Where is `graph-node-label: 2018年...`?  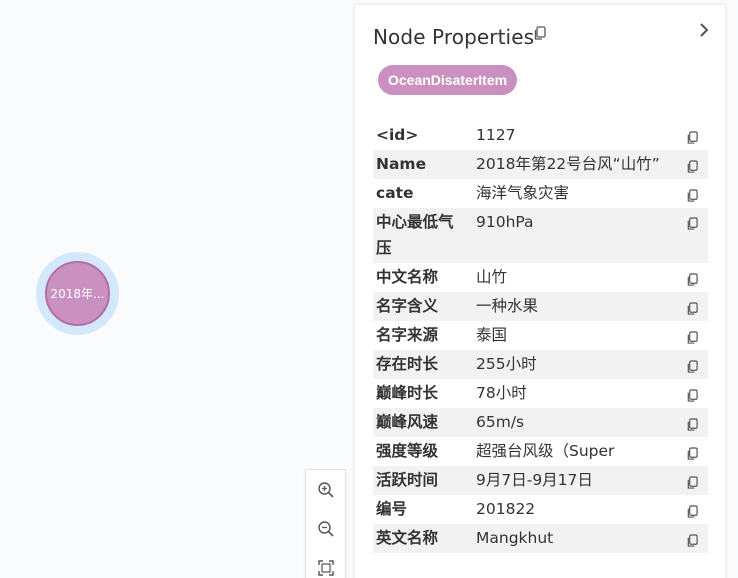
graph-node-label: 2018年... is located at coordinates (77, 294).